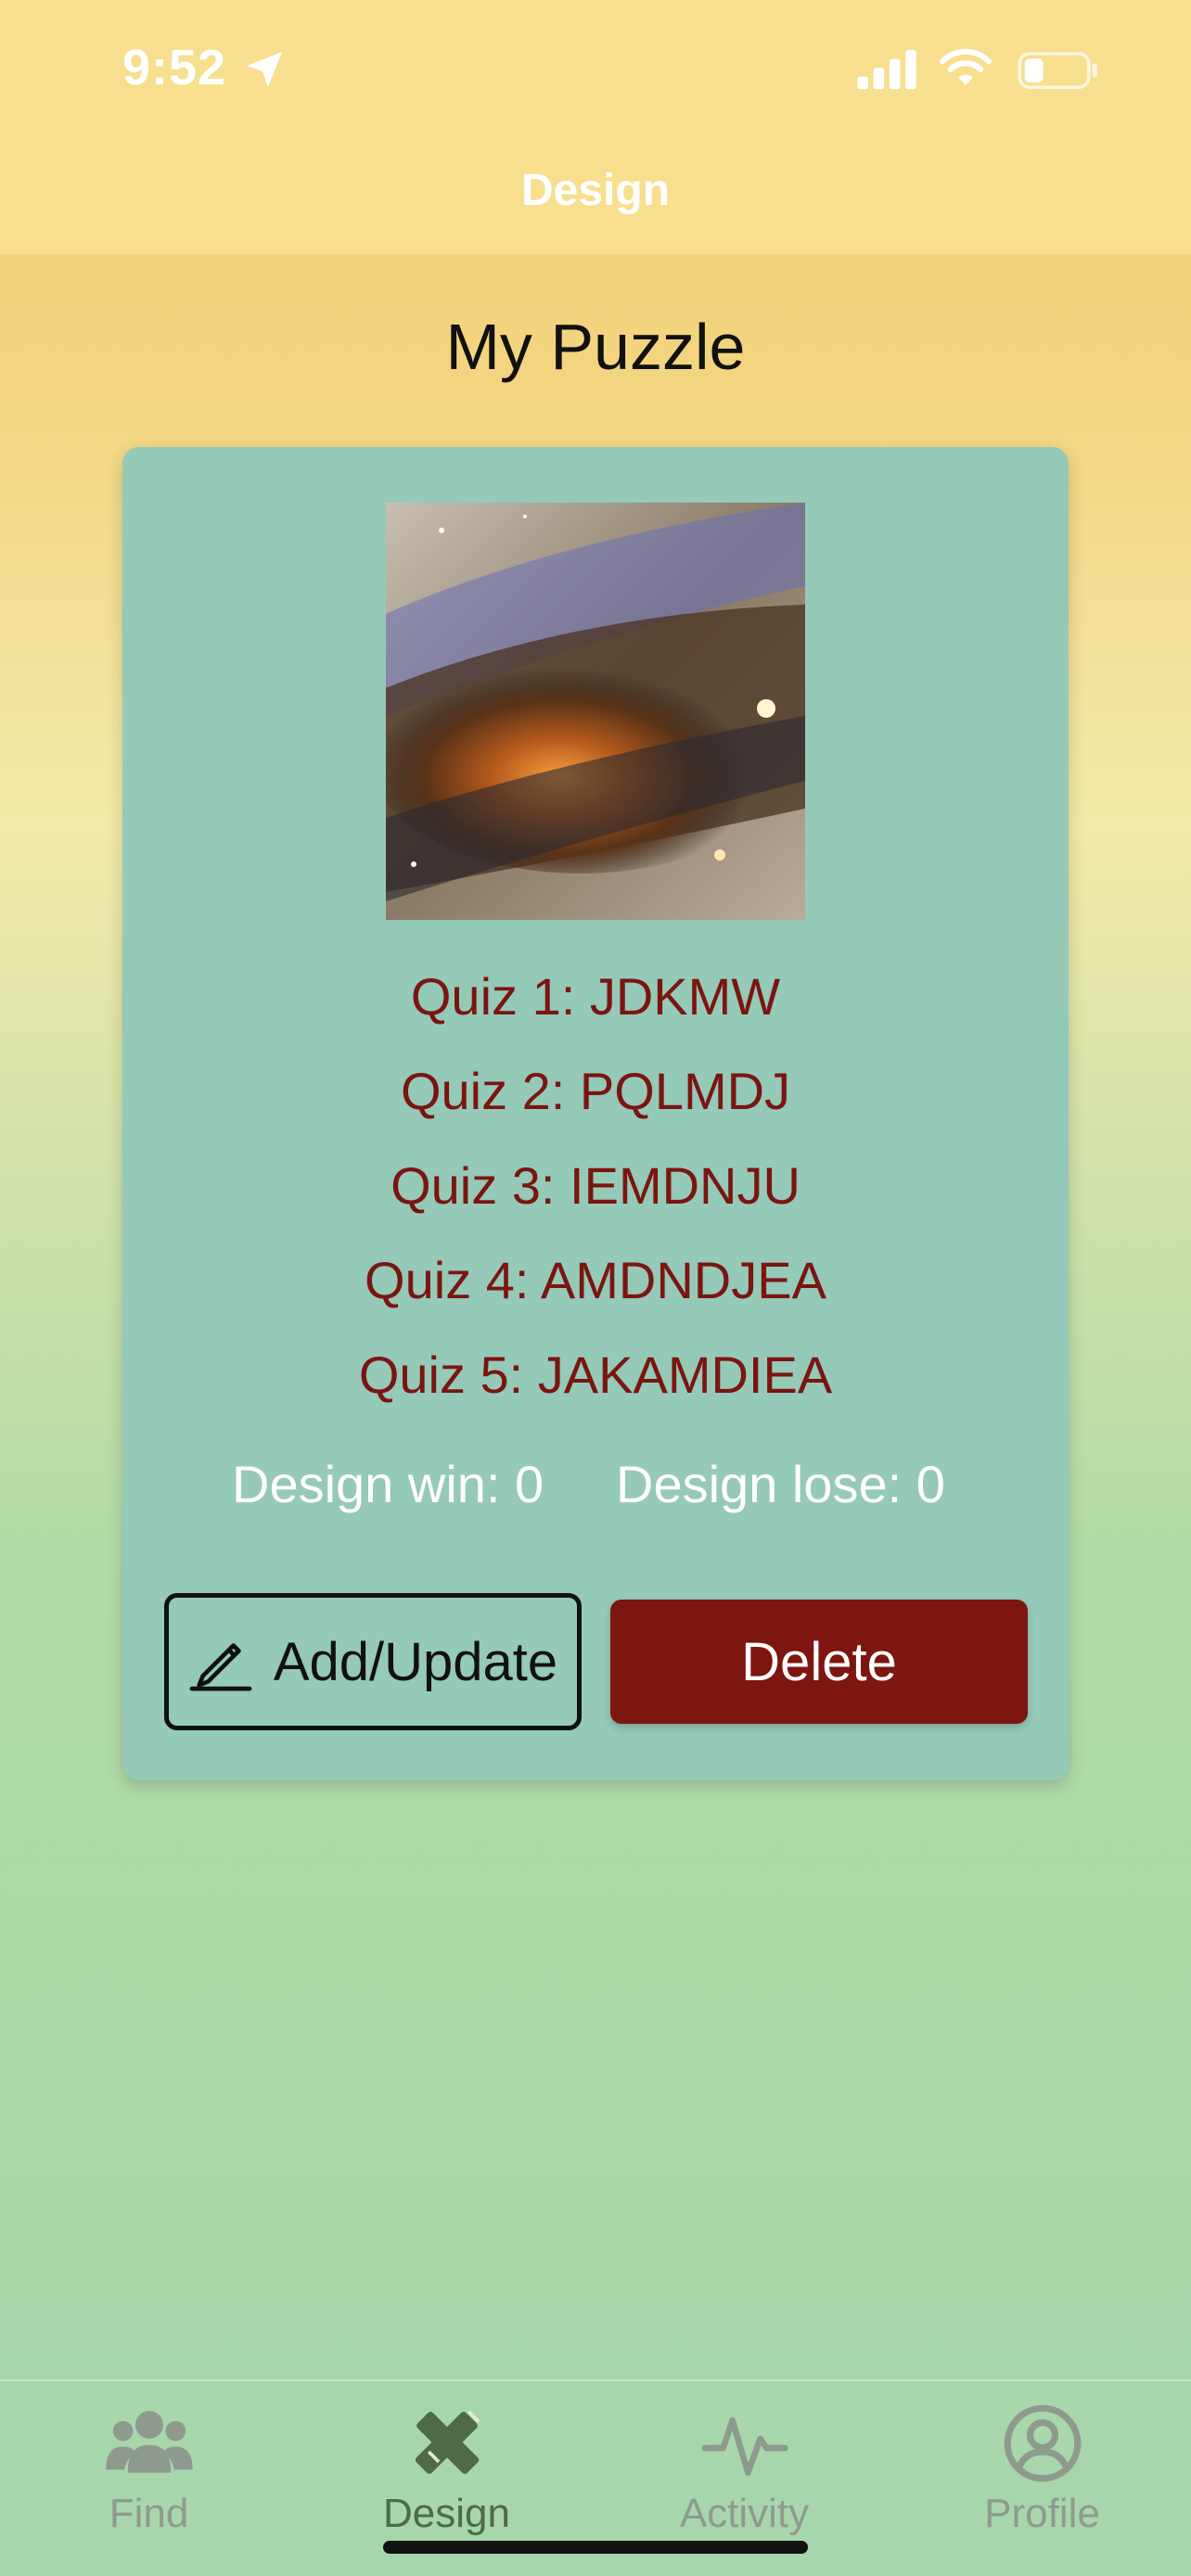  I want to click on quiz-line-1: Quiz 1: JDKMW, so click(595, 997).